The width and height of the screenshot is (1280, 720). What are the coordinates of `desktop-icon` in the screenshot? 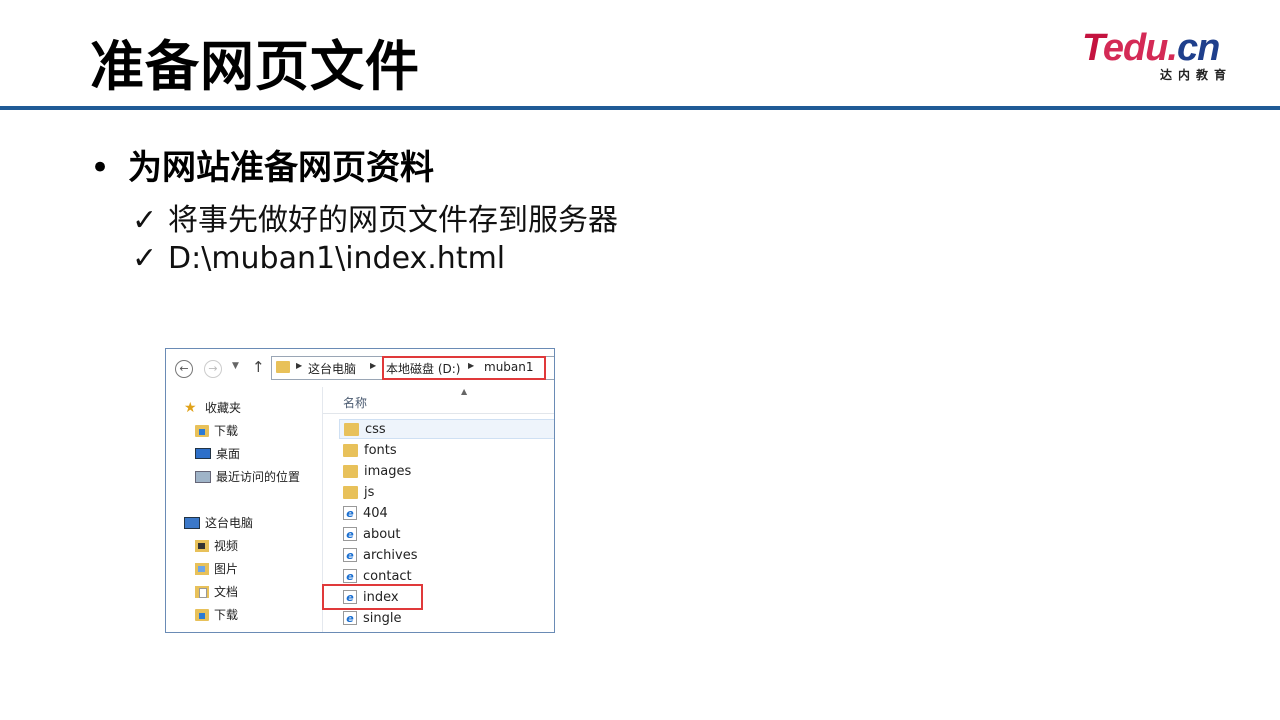 It's located at (203, 453).